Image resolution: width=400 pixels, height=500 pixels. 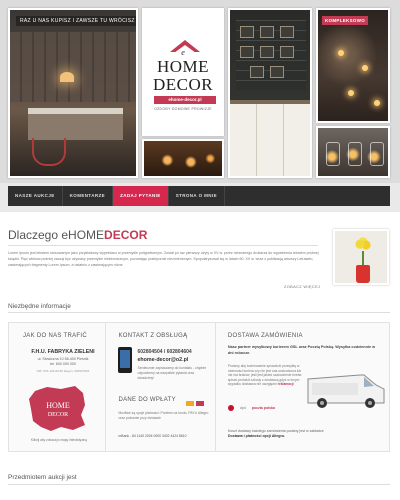 I want to click on logo-url: ehome-decor.pl, so click(x=185, y=100).